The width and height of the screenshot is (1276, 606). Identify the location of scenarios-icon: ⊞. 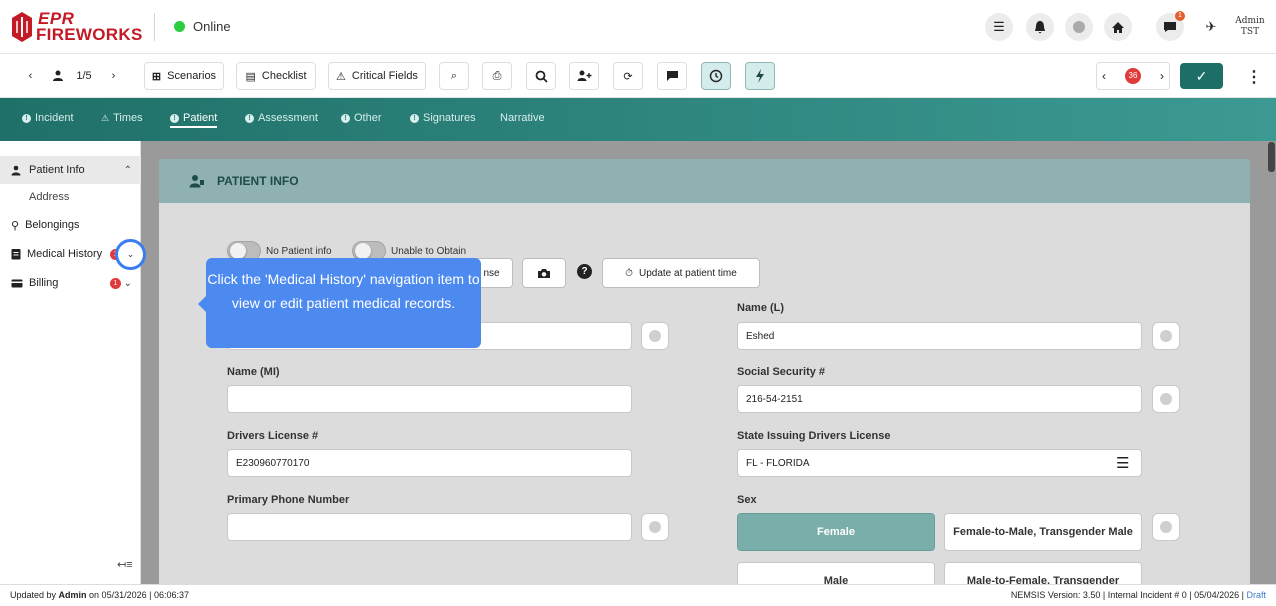
(156, 76).